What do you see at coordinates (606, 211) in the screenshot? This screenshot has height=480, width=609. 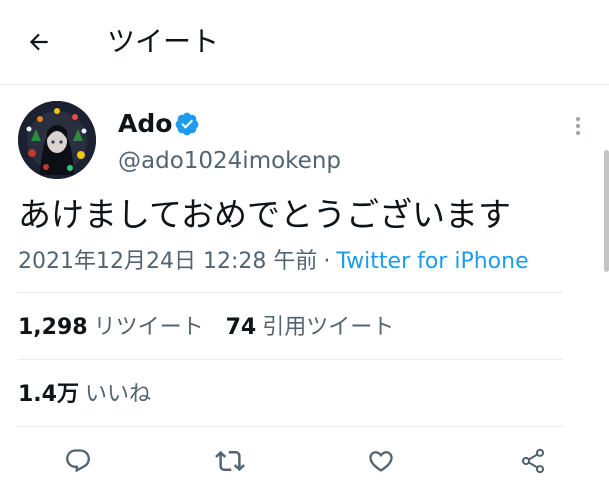 I see `scrollbar` at bounding box center [606, 211].